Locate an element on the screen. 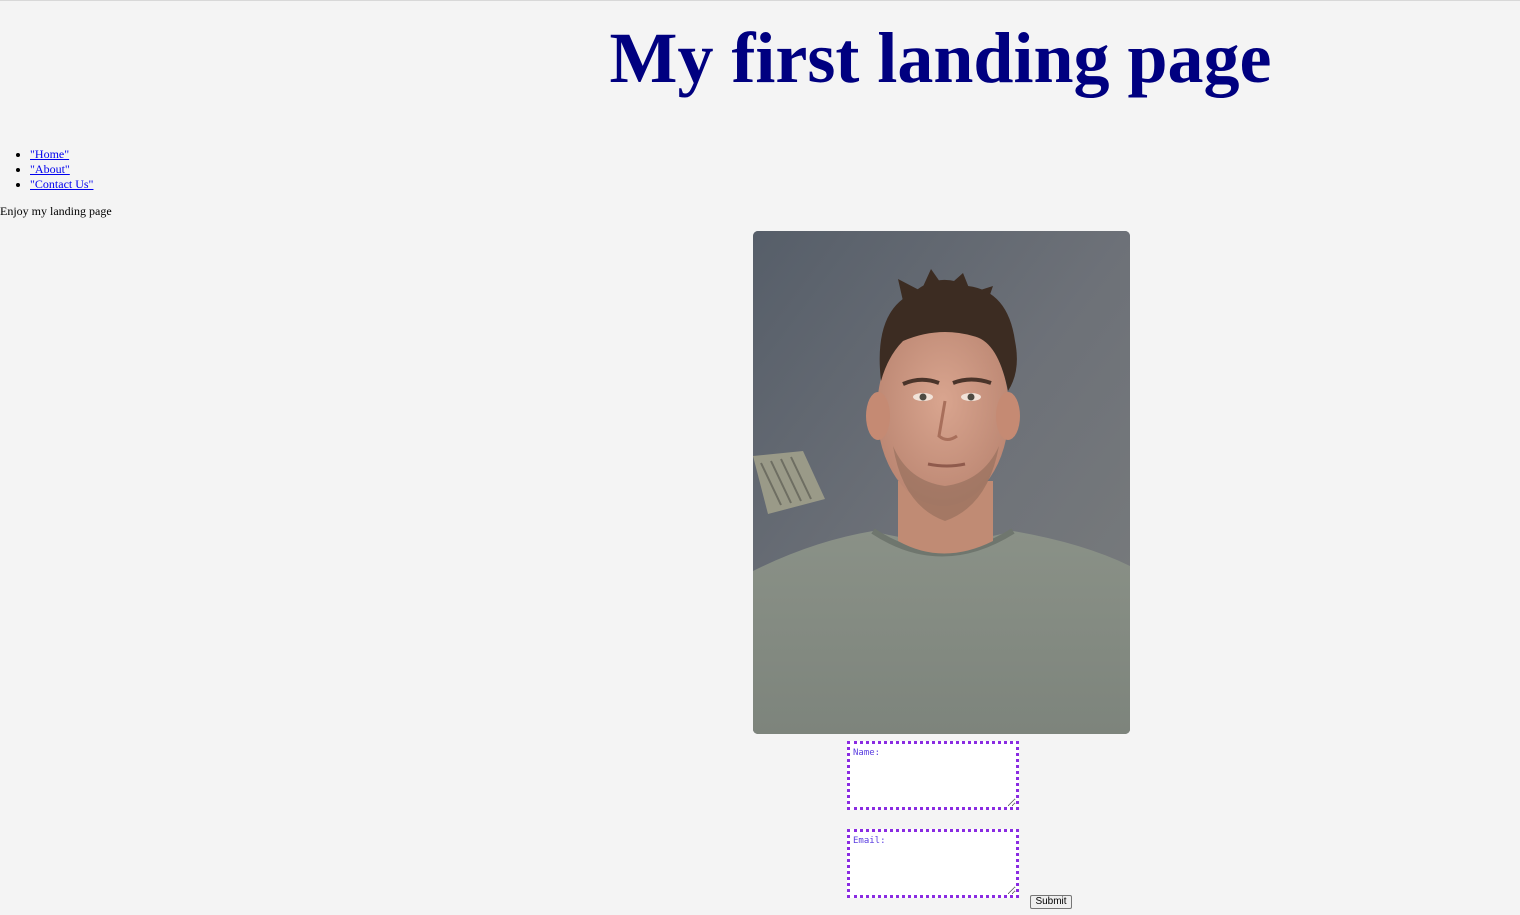 The image size is (1520, 915). email-field is located at coordinates (933, 863).